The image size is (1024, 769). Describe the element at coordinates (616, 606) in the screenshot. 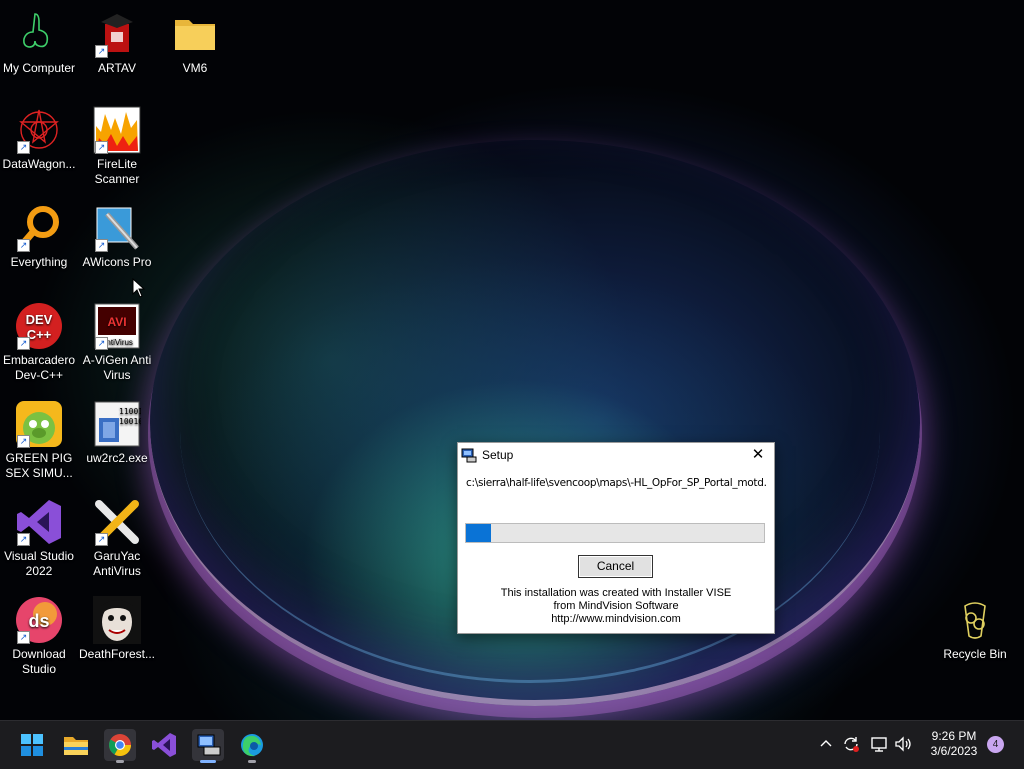

I see `installer-credit-line: from MindVision Software` at that location.